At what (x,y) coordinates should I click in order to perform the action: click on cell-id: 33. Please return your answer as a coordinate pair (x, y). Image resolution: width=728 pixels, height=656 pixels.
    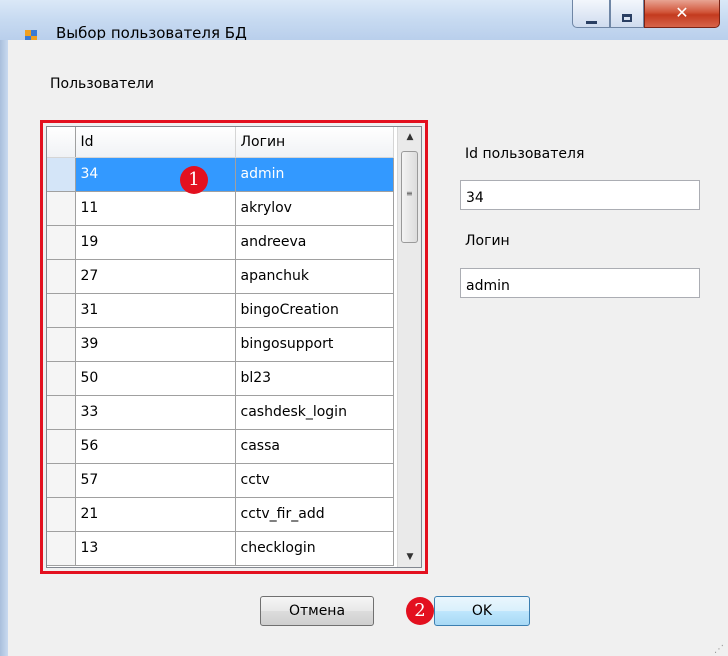
    Looking at the image, I should click on (155, 412).